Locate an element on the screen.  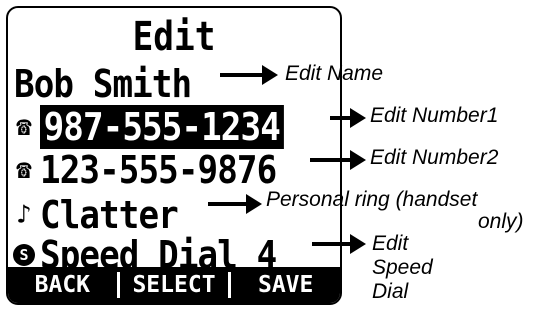
edit-number1-label: Edit Number1 is located at coordinates (434, 115).